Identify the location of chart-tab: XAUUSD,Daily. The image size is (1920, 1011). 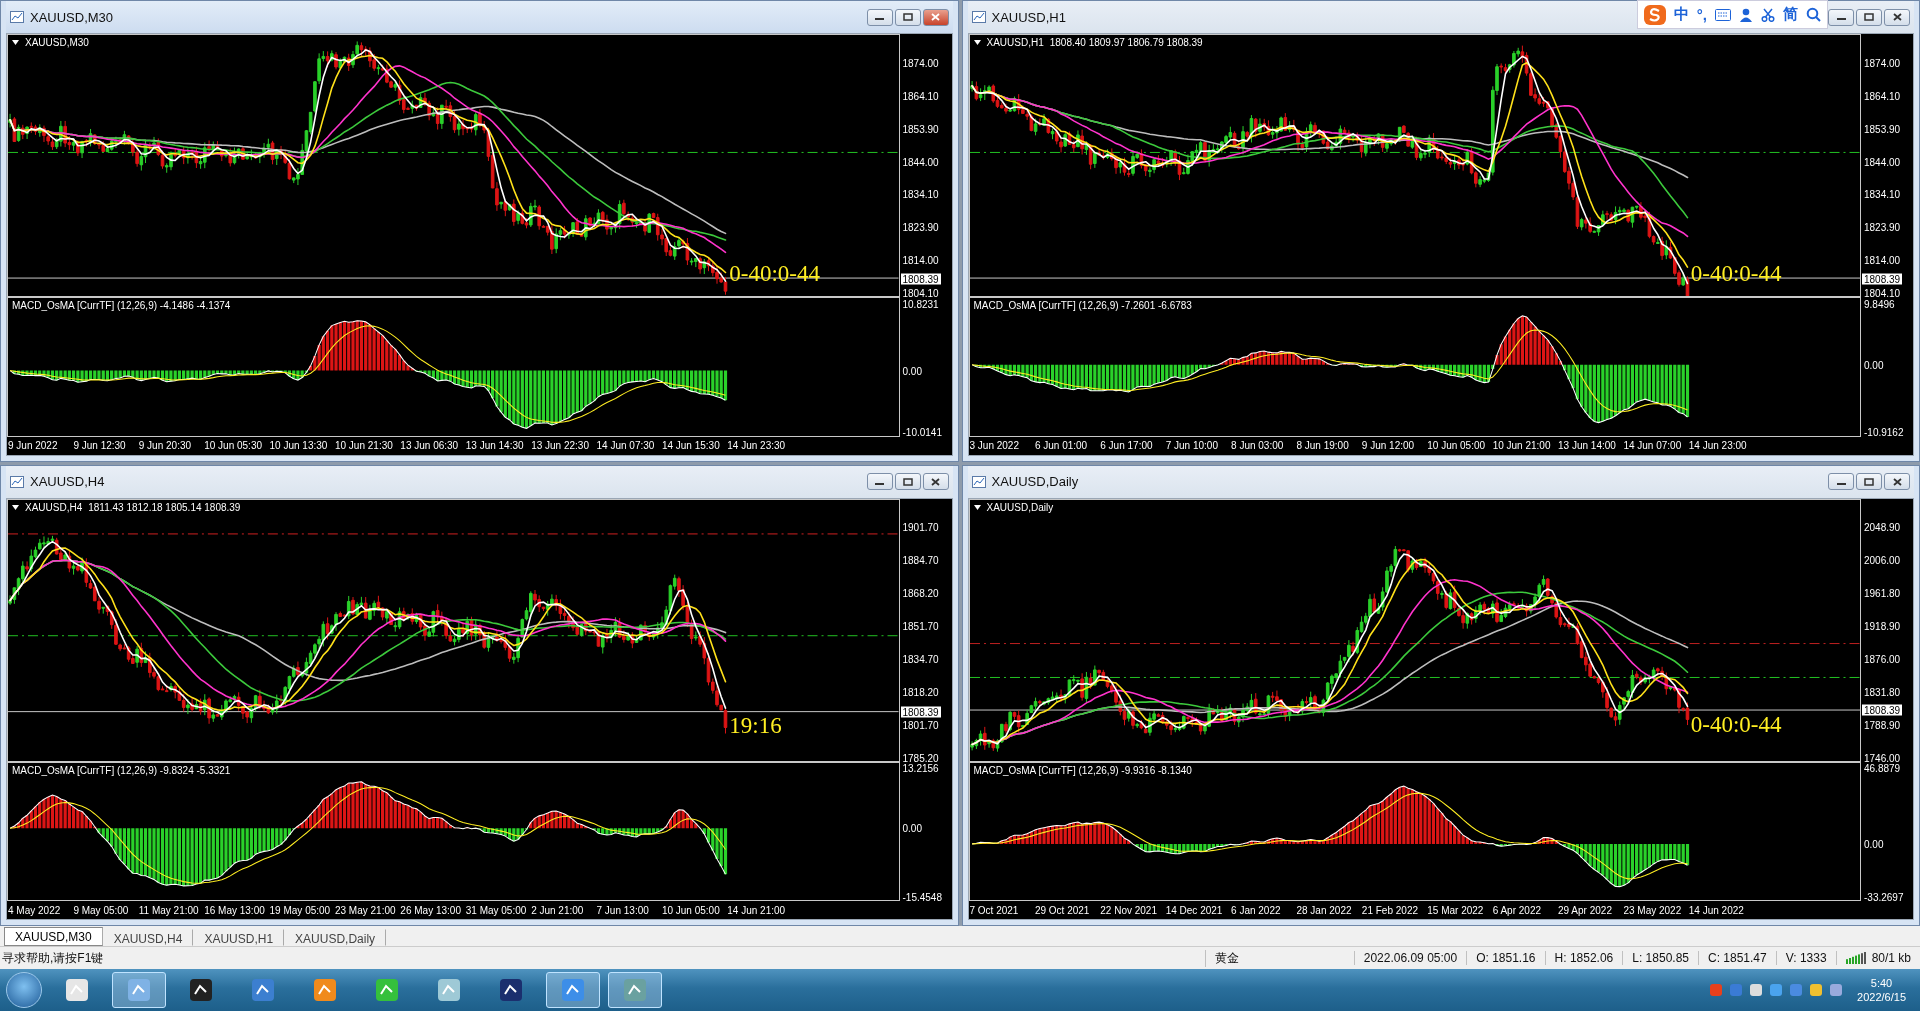
(335, 937).